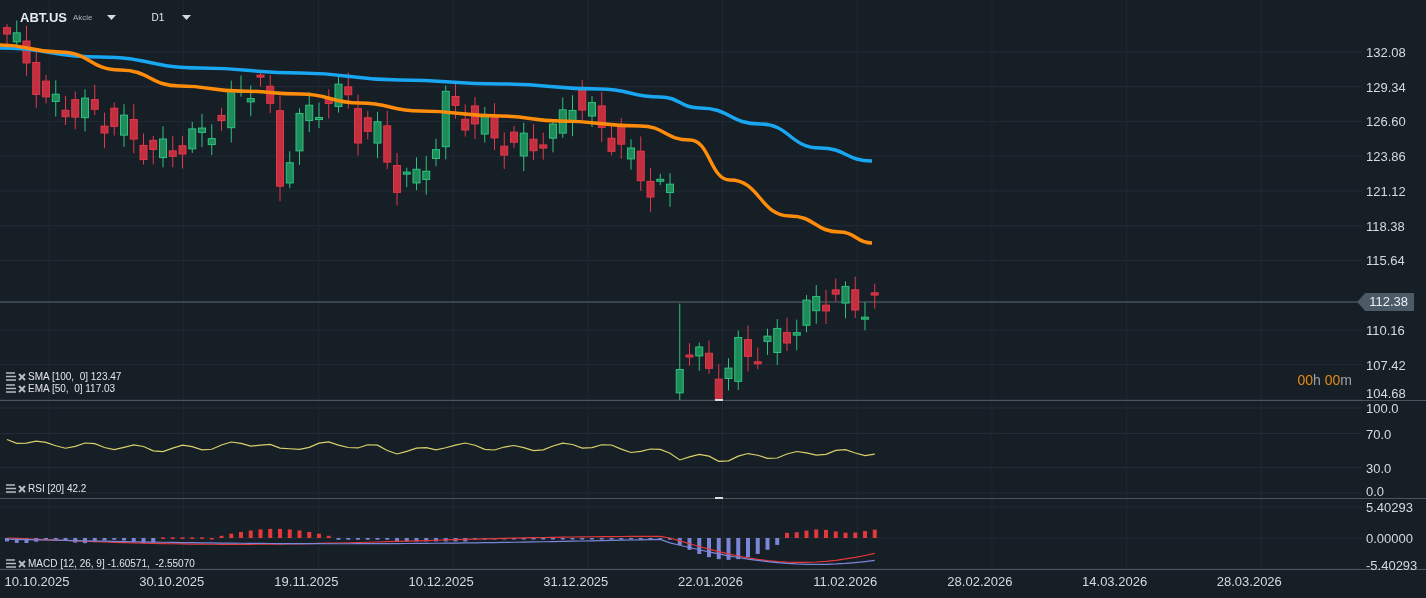 This screenshot has height=598, width=1426. What do you see at coordinates (1386, 52) in the screenshot?
I see `price-axis-label: 132.08` at bounding box center [1386, 52].